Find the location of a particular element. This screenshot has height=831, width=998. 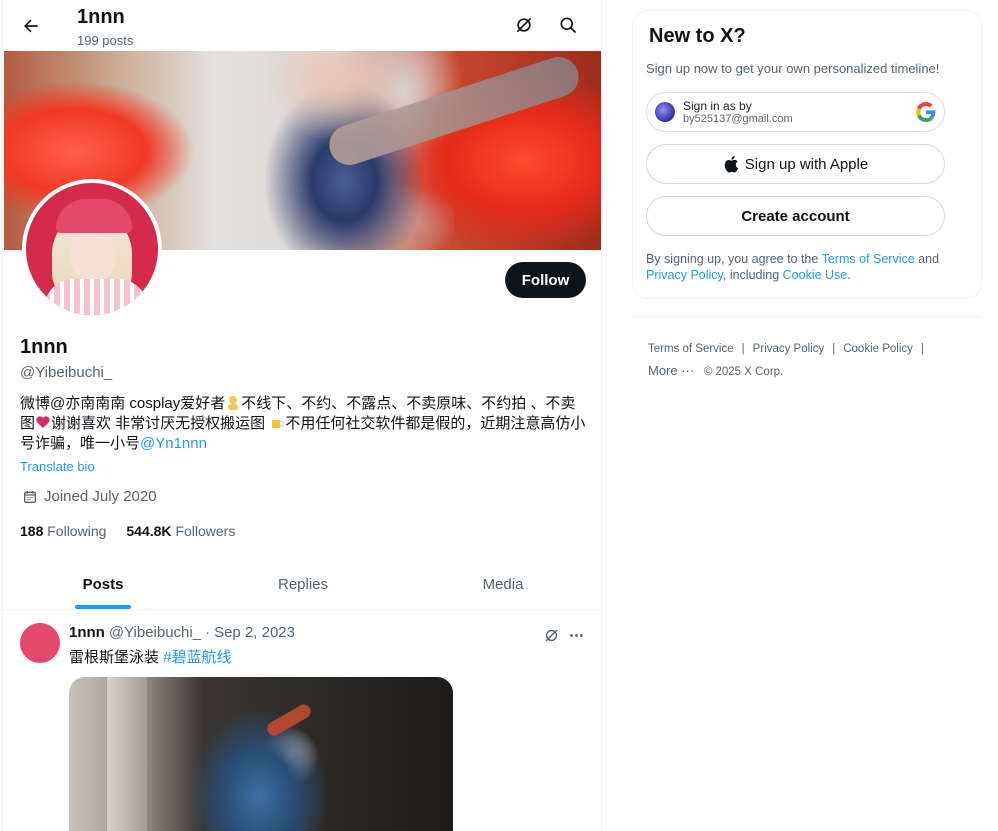

google-account-email: by525137@gmail.com is located at coordinates (738, 119).